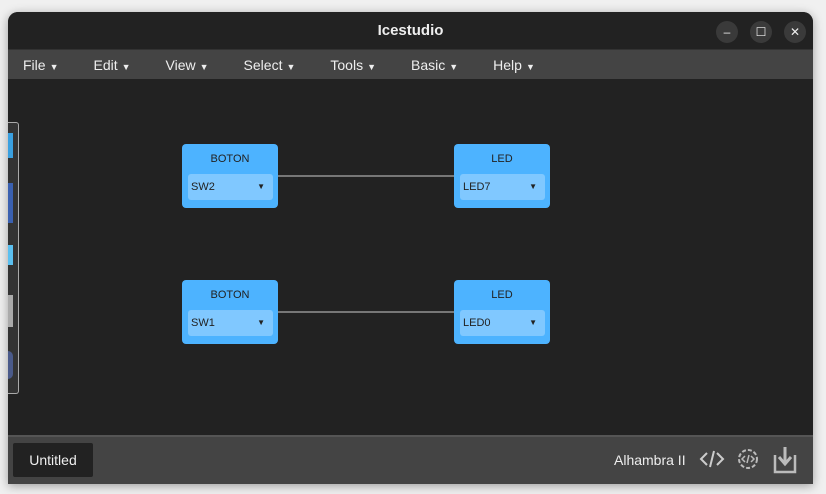 The height and width of the screenshot is (494, 826). I want to click on menu-edit: Edit ▼, so click(111, 65).